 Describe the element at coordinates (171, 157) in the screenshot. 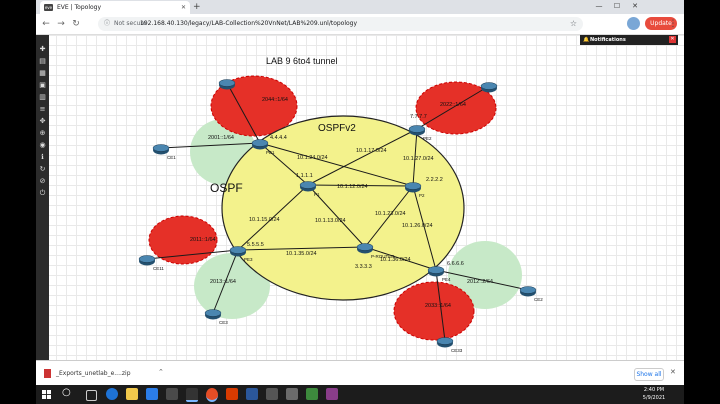

I see `router-name: CE1` at that location.